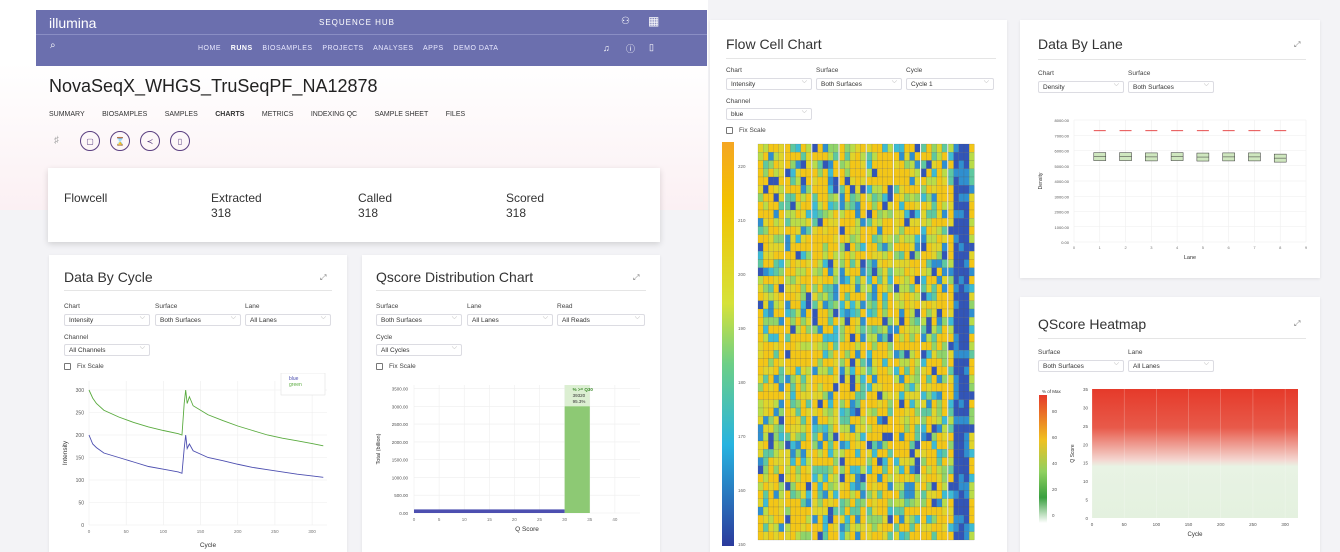  I want to click on tab-biosamples: BIOSAMPLES, so click(124, 114).